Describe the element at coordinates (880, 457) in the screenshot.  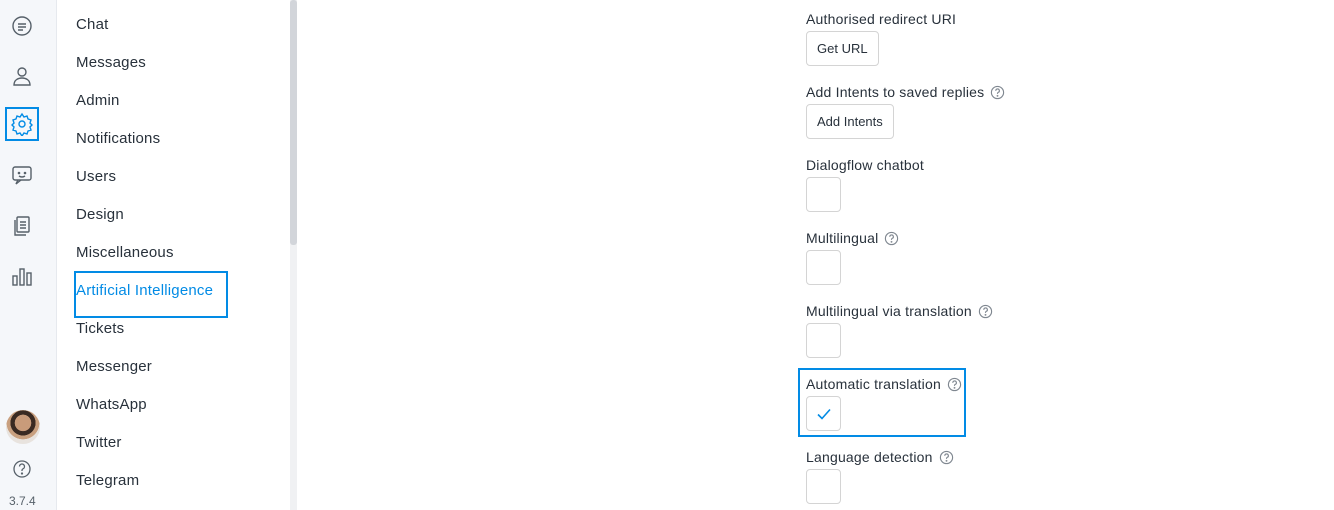
I see `language-detection-label: Language detection` at that location.